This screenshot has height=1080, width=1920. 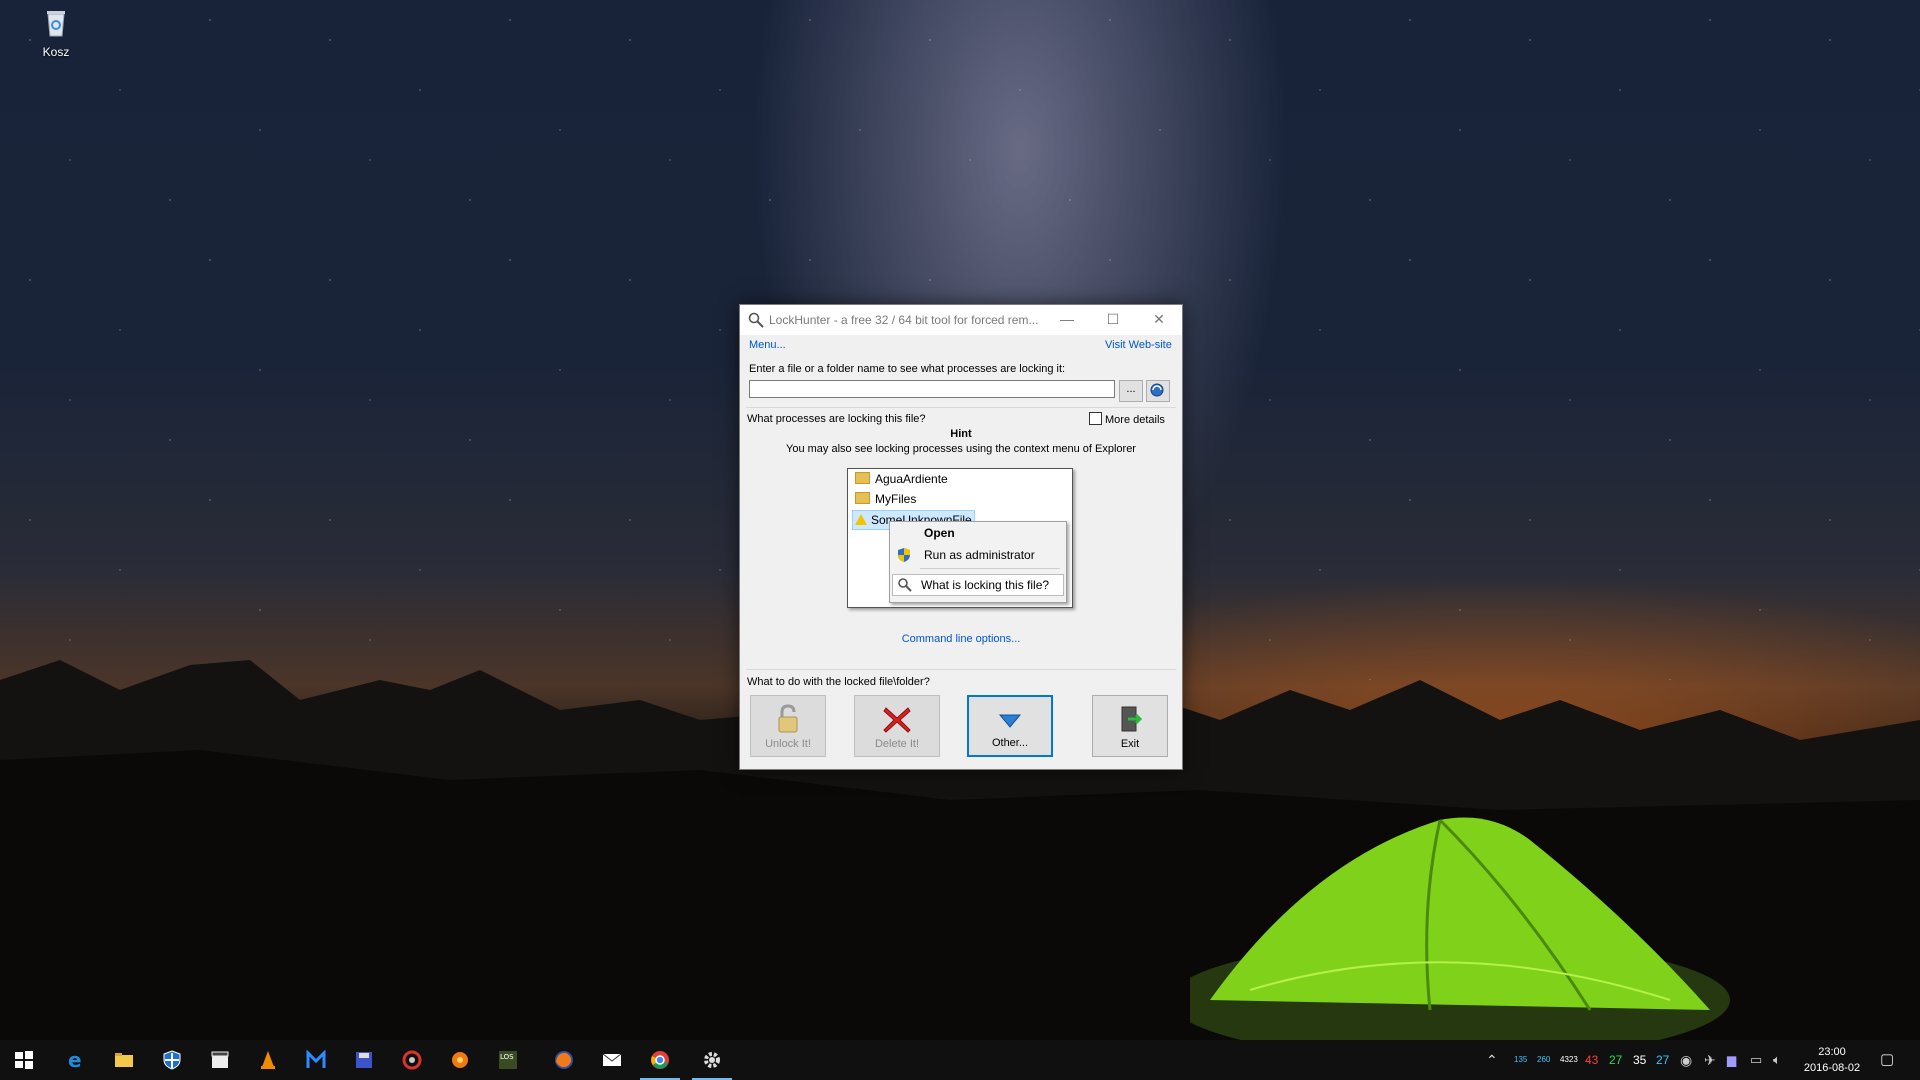 I want to click on windows-logo-icon, so click(x=24, y=1060).